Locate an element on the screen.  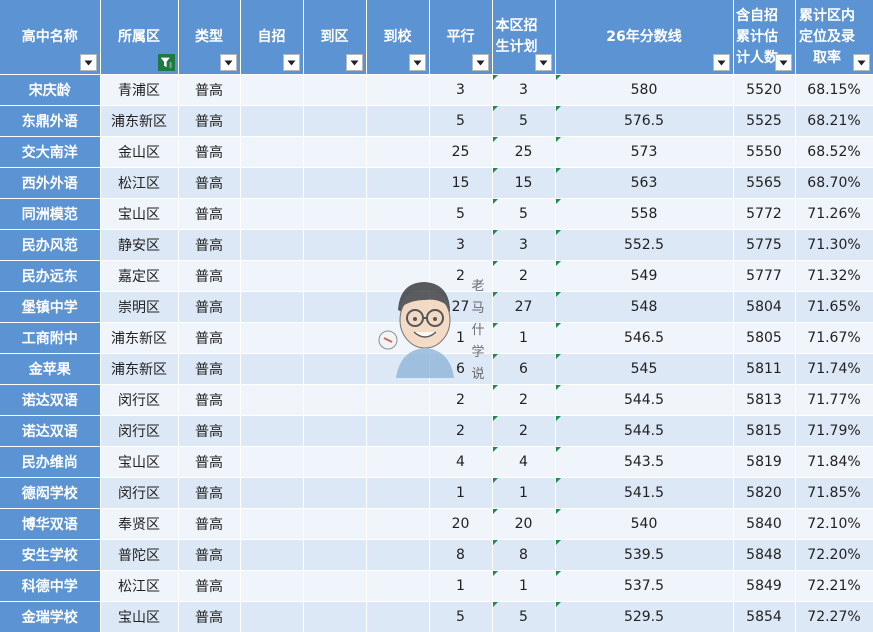
cell-score-line: 576.5 is located at coordinates (644, 121).